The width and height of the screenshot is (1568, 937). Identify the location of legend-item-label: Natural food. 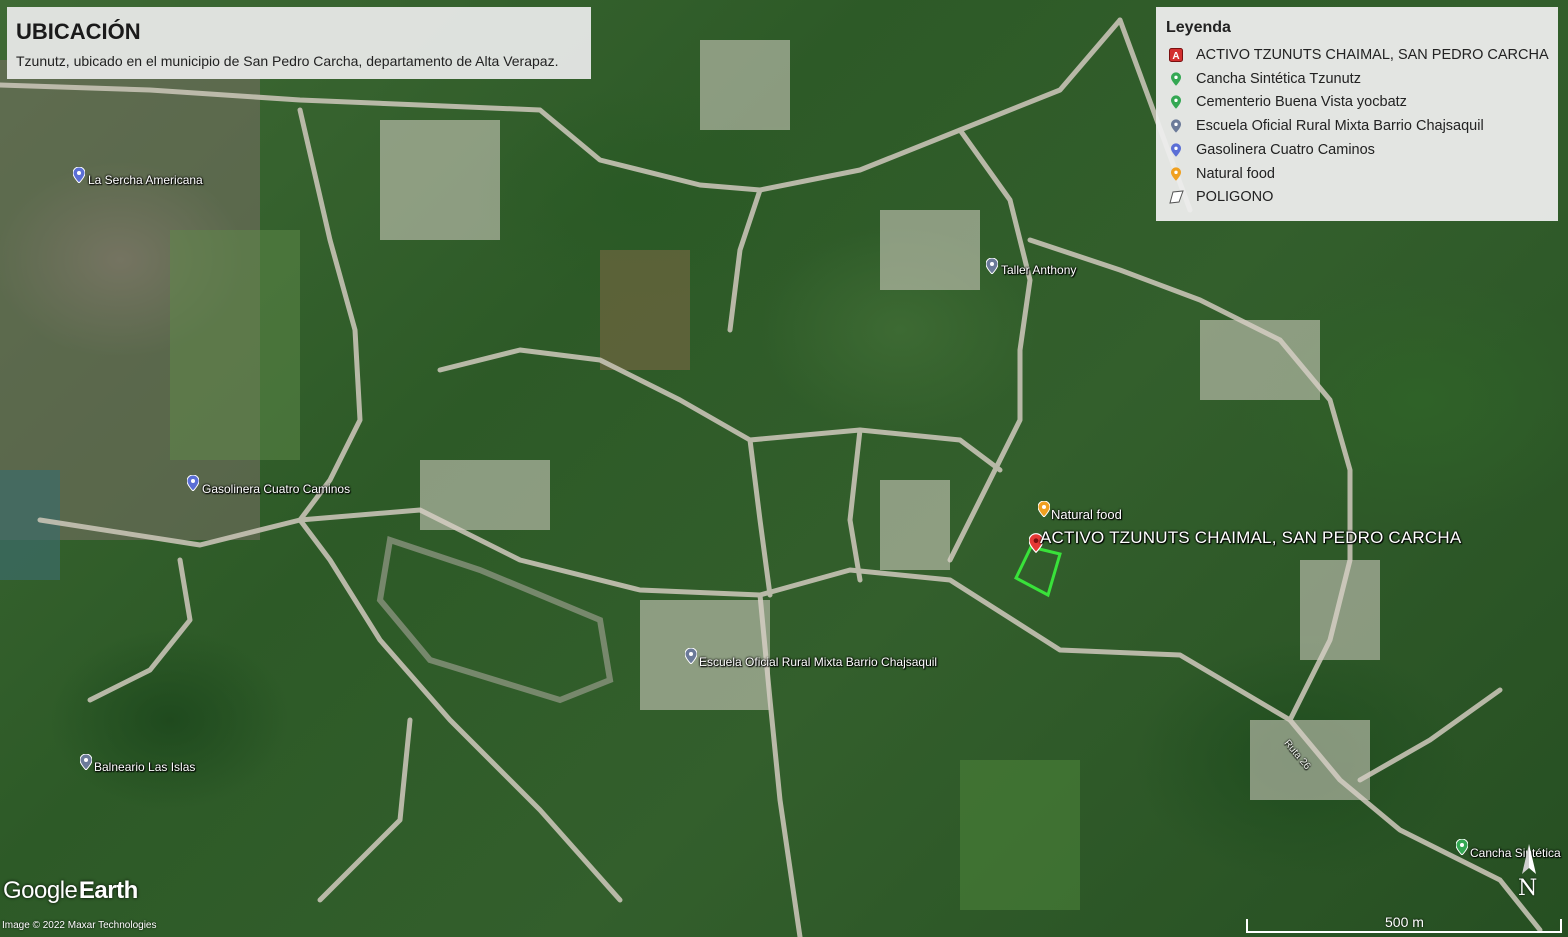
(1235, 174).